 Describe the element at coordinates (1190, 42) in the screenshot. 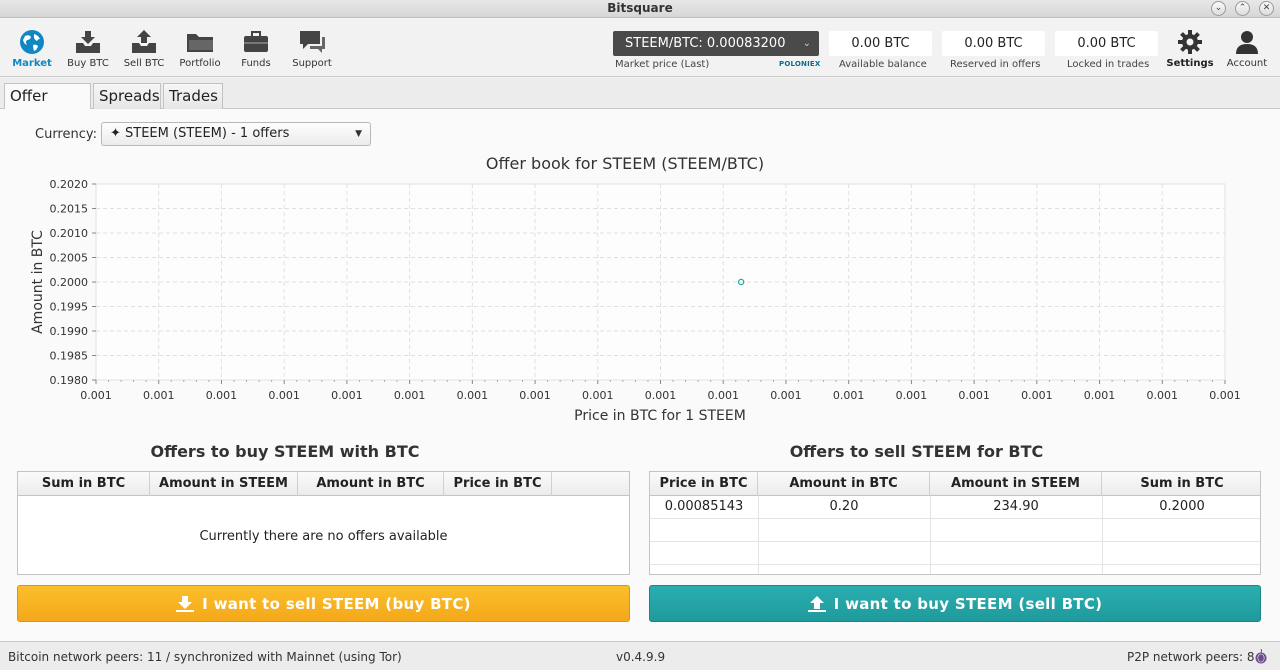

I see `gear-icon` at that location.